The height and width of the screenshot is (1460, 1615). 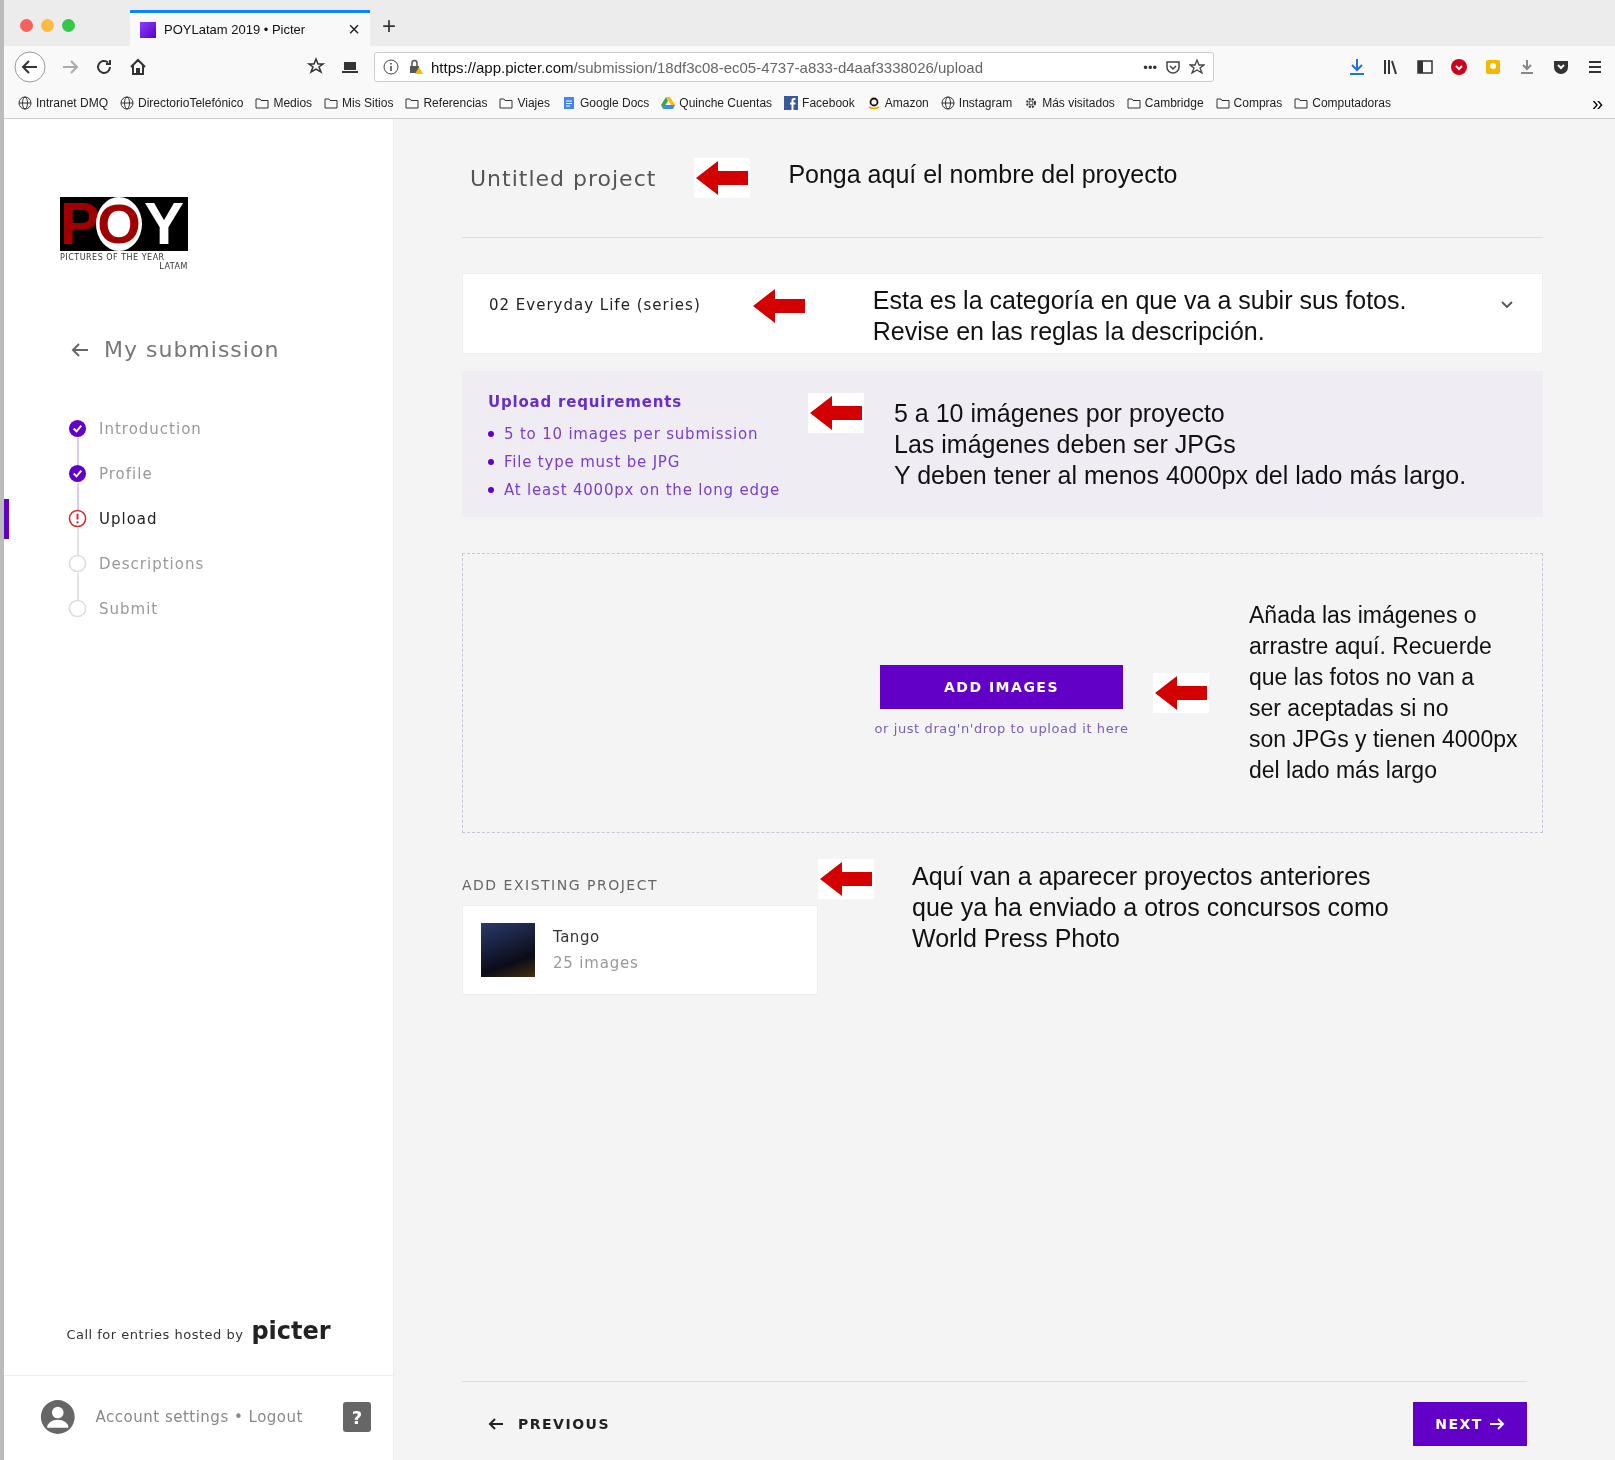 What do you see at coordinates (148, 29) in the screenshot?
I see `site-favicon-icon` at bounding box center [148, 29].